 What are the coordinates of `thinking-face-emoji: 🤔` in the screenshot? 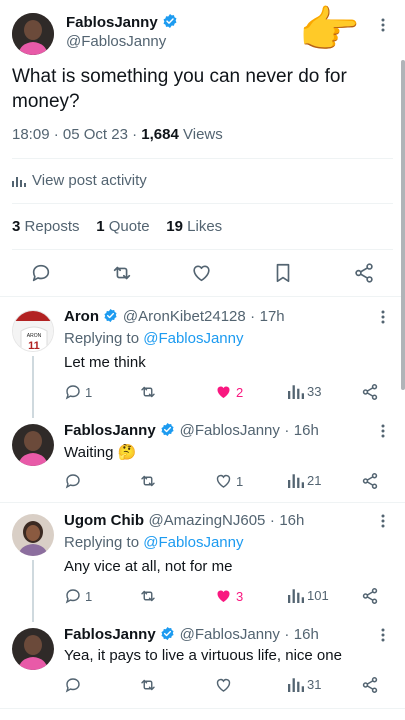 It's located at (127, 452).